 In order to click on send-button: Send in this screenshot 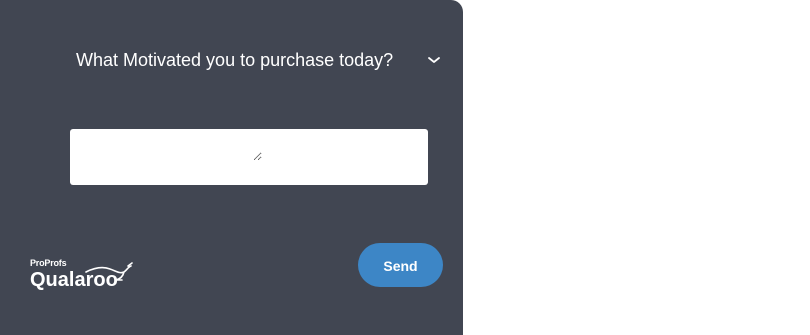, I will do `click(400, 265)`.